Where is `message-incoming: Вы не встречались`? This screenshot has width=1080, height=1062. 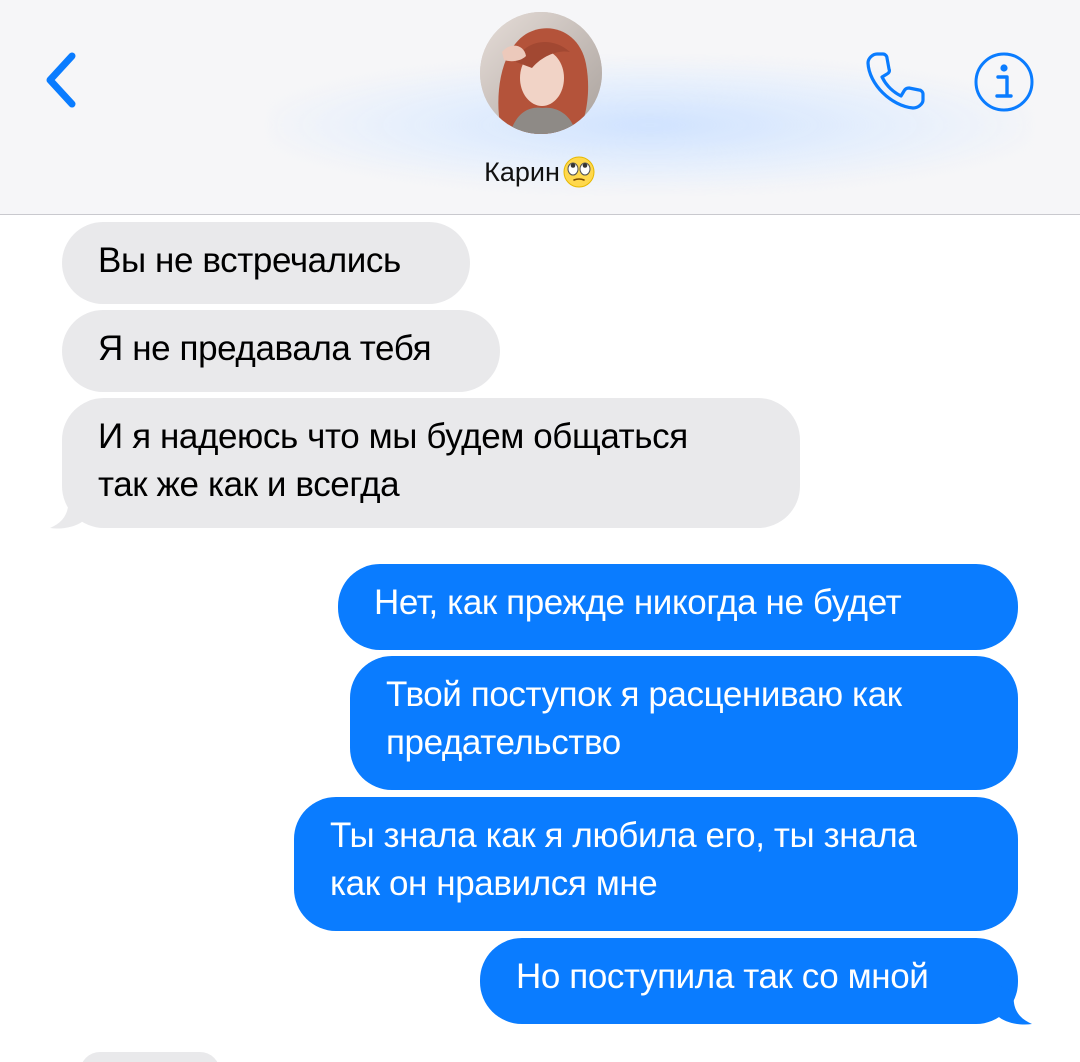 message-incoming: Вы не встречались is located at coordinates (266, 263).